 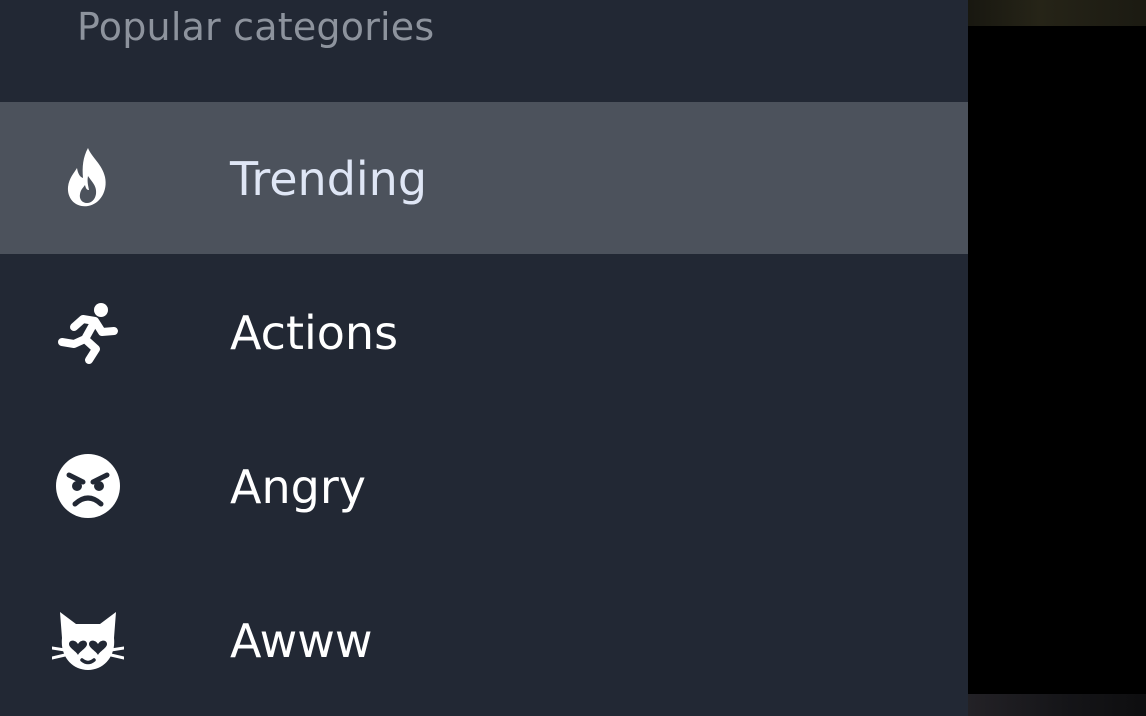 What do you see at coordinates (88, 486) in the screenshot?
I see `angry-face-icon` at bounding box center [88, 486].